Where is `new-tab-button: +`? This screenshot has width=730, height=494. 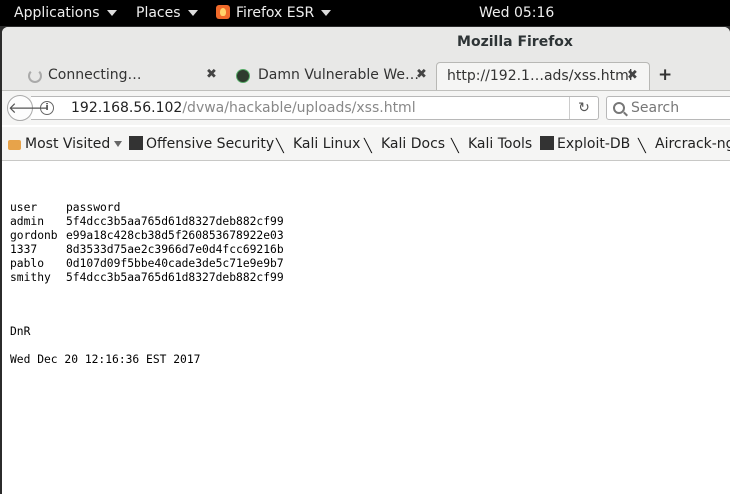 new-tab-button: + is located at coordinates (665, 75).